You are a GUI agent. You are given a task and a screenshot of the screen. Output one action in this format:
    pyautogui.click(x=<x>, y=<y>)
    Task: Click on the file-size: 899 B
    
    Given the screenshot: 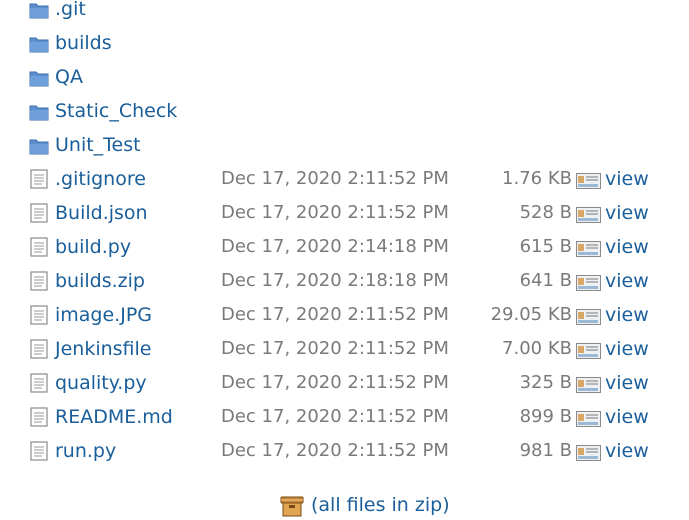 What is the action you would take?
    pyautogui.click(x=545, y=416)
    